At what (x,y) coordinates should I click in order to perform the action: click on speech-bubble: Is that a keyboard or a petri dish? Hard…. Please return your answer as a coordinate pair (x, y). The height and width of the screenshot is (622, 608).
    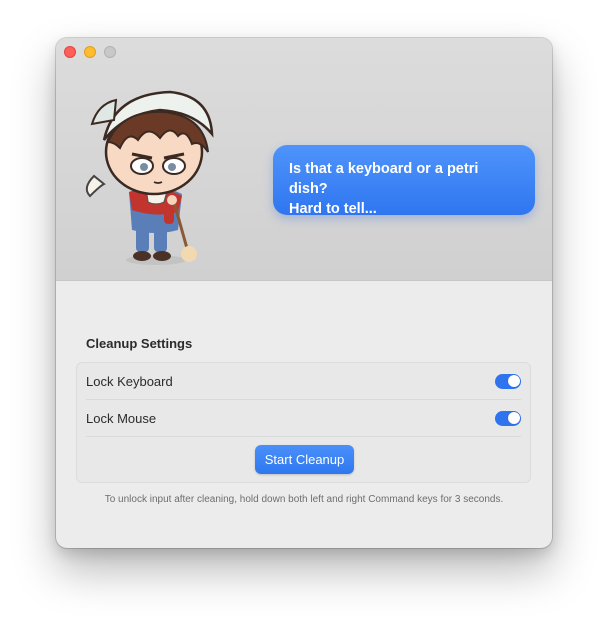
    Looking at the image, I should click on (404, 181).